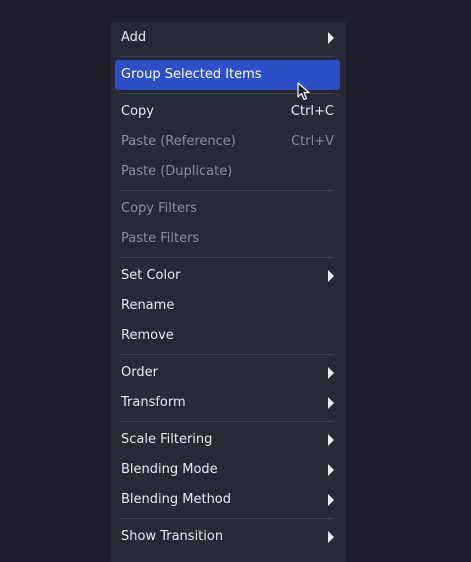  I want to click on menu-item-copy-filters: Copy Filters, so click(227, 209).